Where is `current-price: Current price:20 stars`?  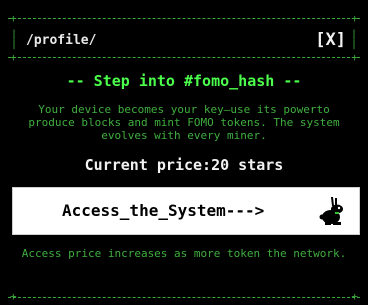 current-price: Current price:20 stars is located at coordinates (184, 165).